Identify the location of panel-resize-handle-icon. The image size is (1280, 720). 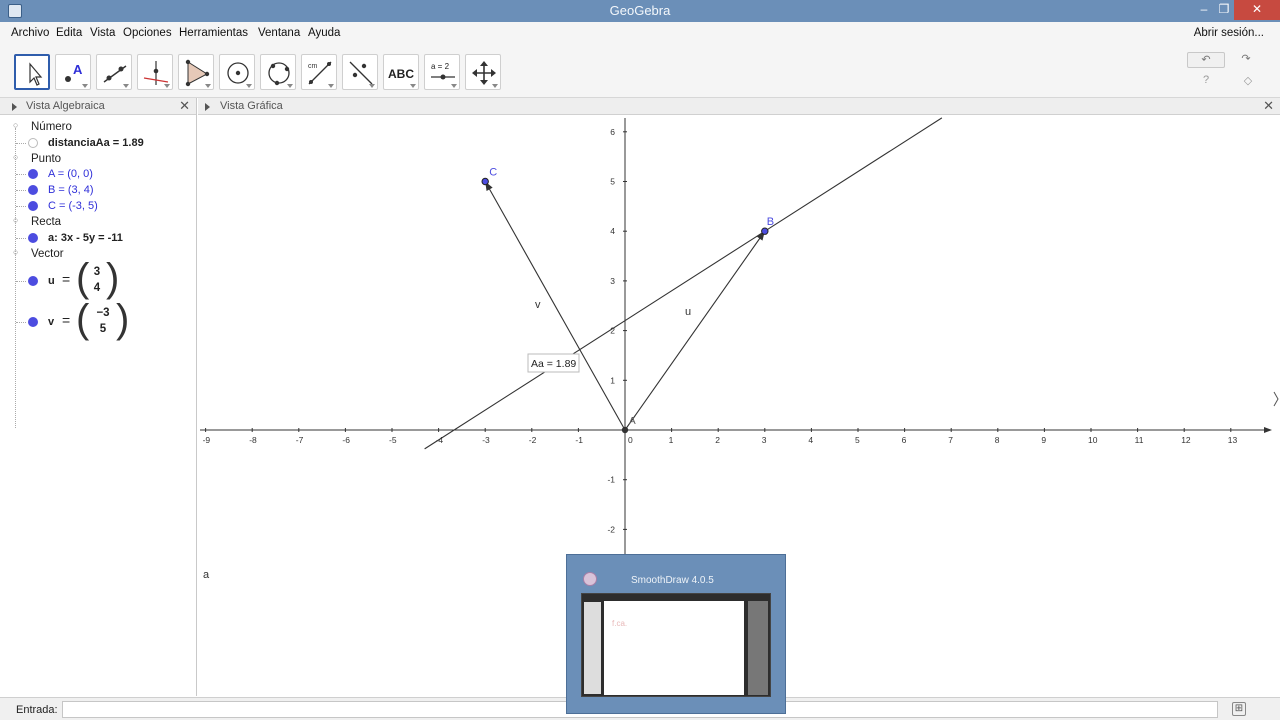
(1276, 399).